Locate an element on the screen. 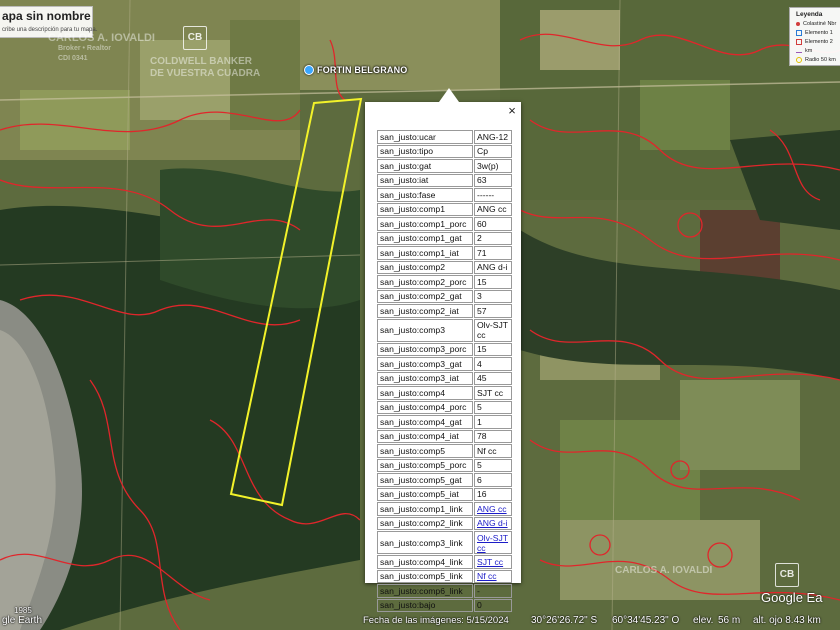 The height and width of the screenshot is (630, 840). attribute-key: san_justo:comp4_iat is located at coordinates (425, 436).